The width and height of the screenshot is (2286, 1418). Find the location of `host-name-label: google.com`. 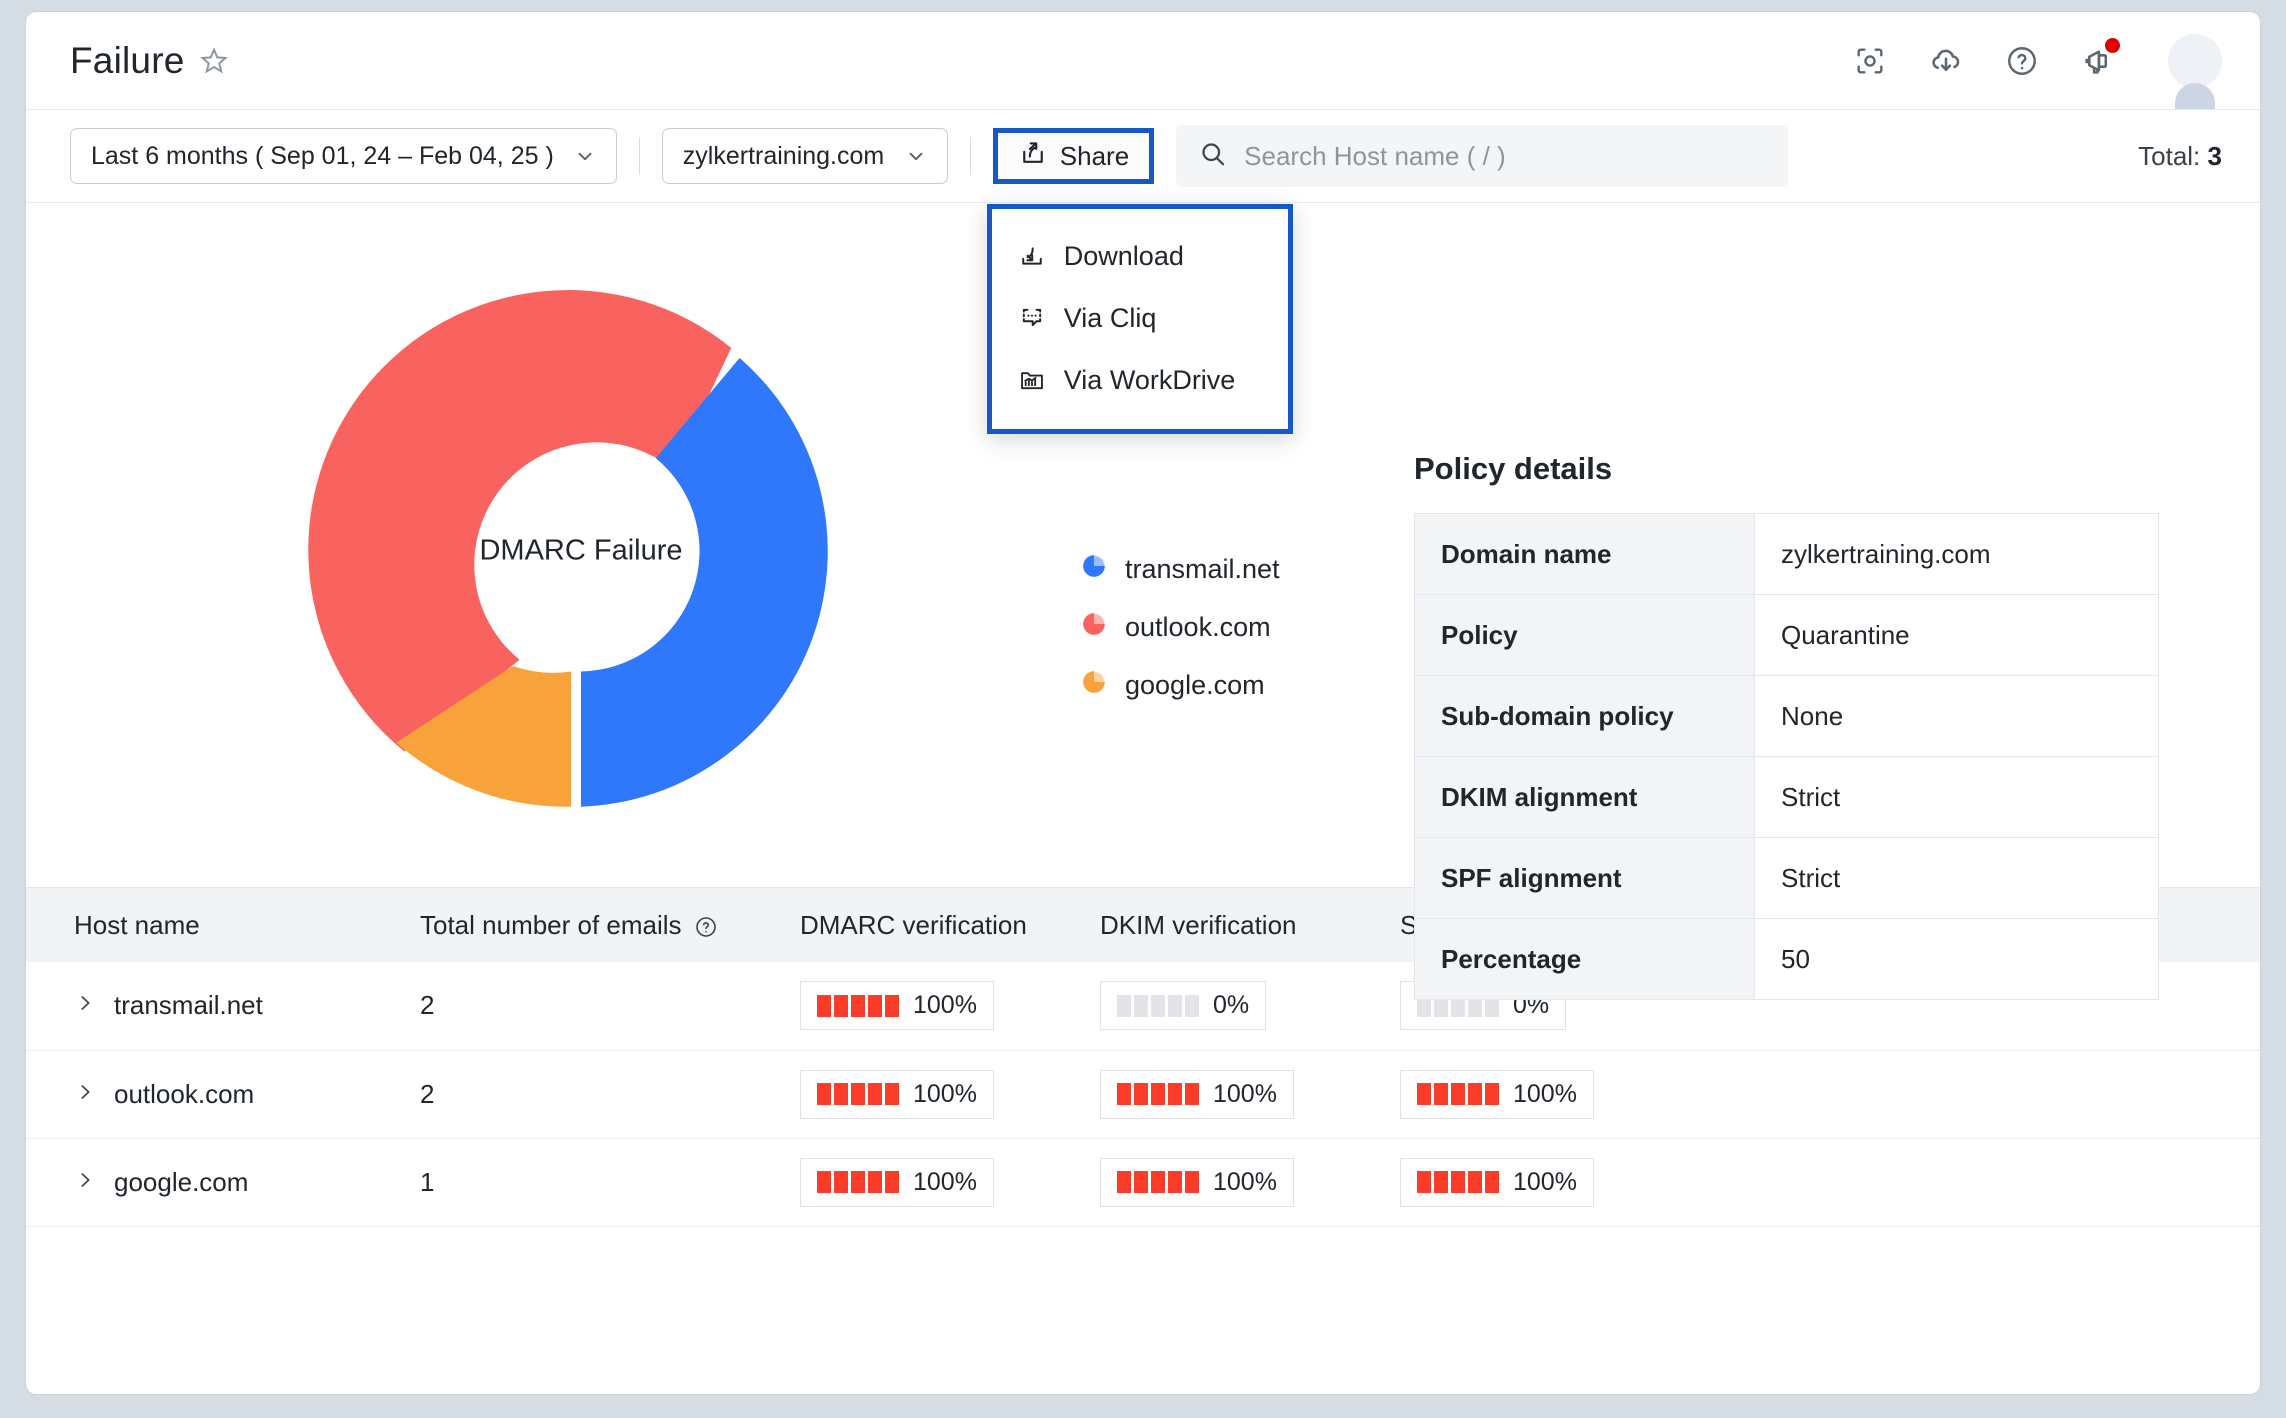

host-name-label: google.com is located at coordinates (181, 1181).